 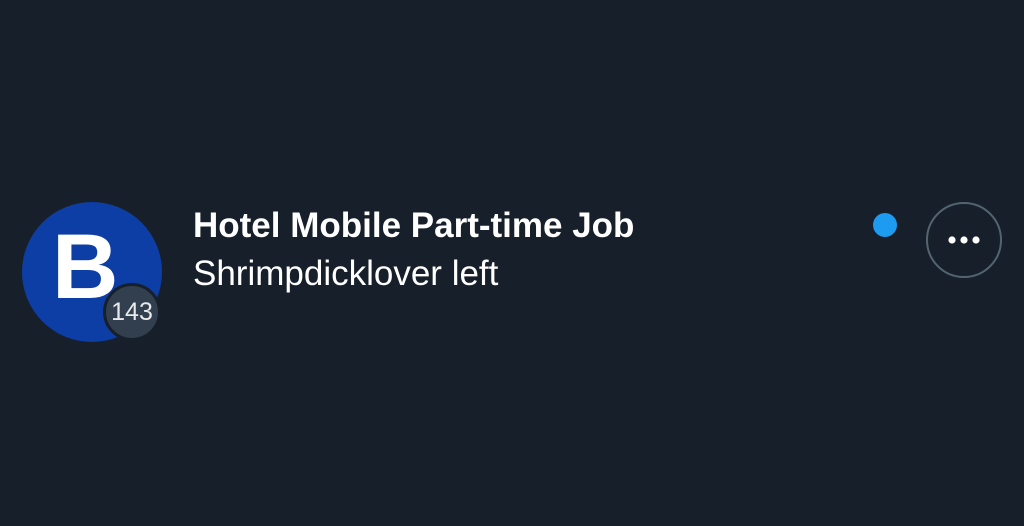 What do you see at coordinates (414, 225) in the screenshot?
I see `conversation-title: Hotel Mobile Part-time Job` at bounding box center [414, 225].